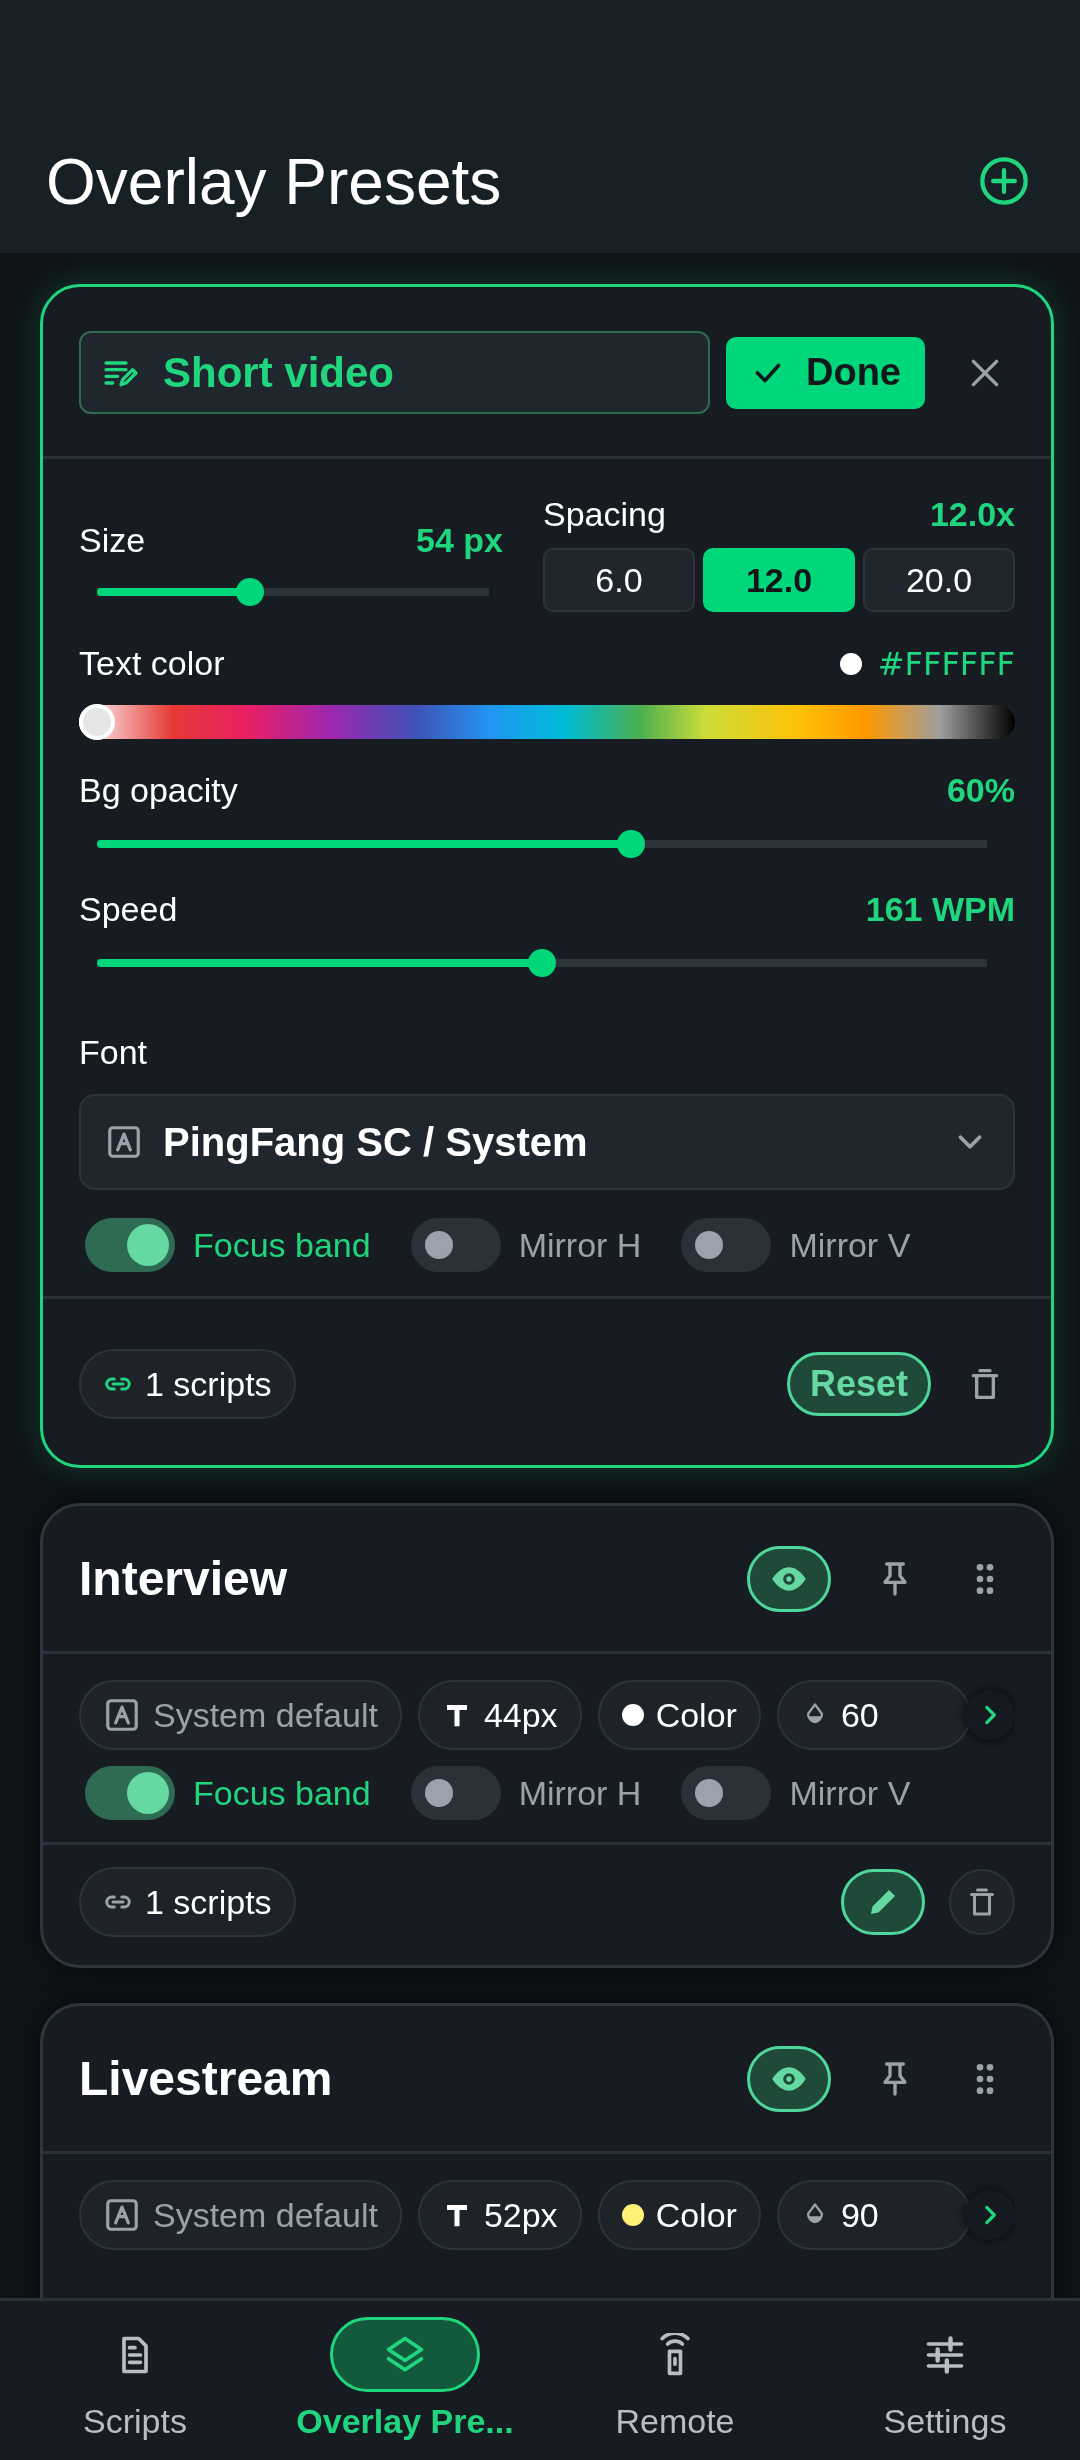 Image resolution: width=1080 pixels, height=2460 pixels. Describe the element at coordinates (394, 372) in the screenshot. I see `name-field: Short video` at that location.